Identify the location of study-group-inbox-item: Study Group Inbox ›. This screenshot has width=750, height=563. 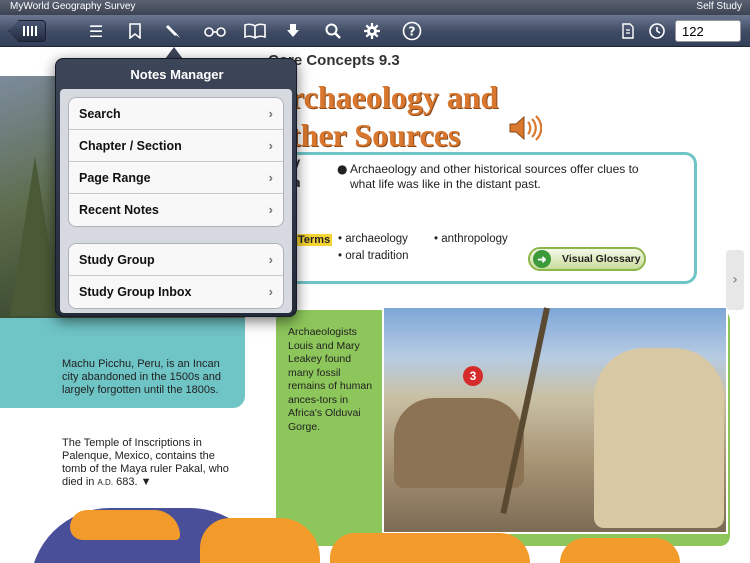
(176, 292).